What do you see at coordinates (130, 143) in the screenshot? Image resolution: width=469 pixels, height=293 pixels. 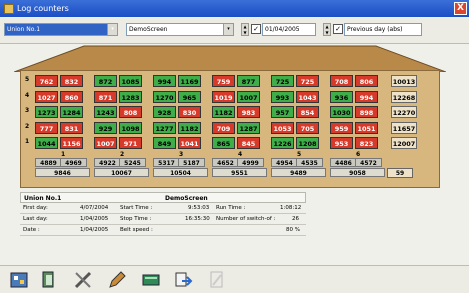 I see `counter-cell: 971` at bounding box center [130, 143].